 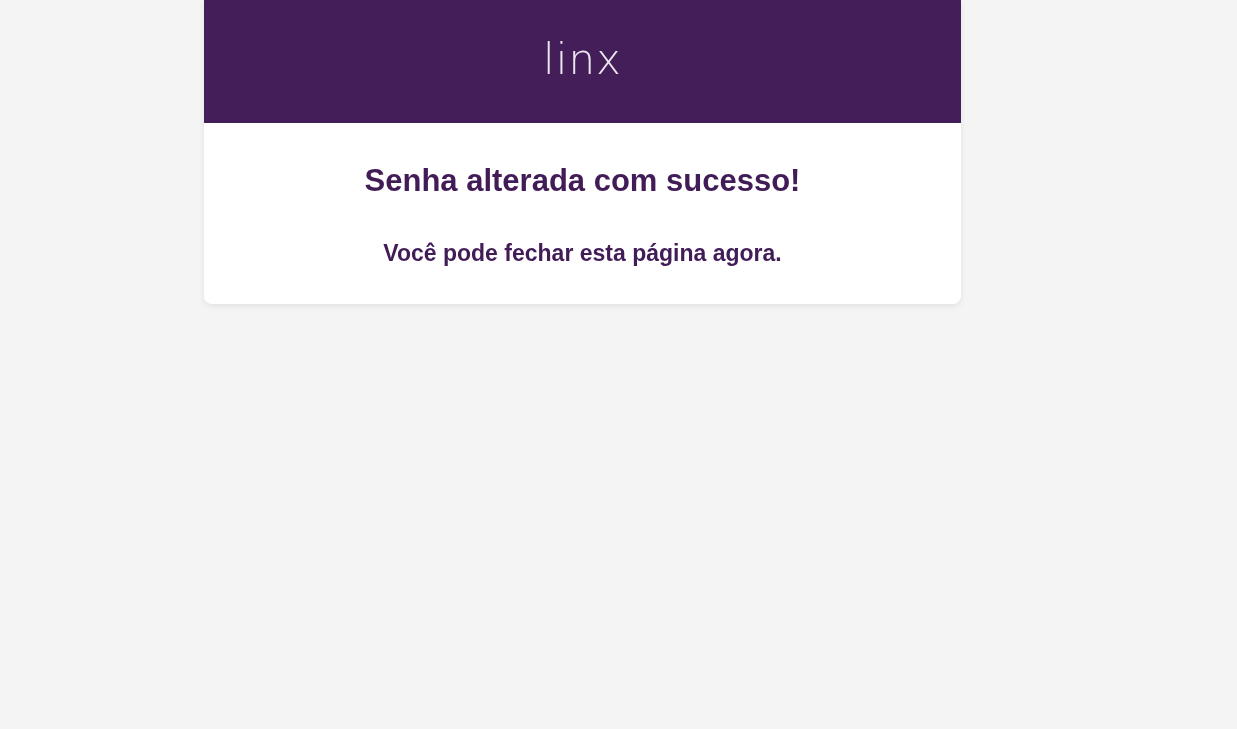 I want to click on success-title: Senha alterada com sucesso!, so click(x=582, y=181).